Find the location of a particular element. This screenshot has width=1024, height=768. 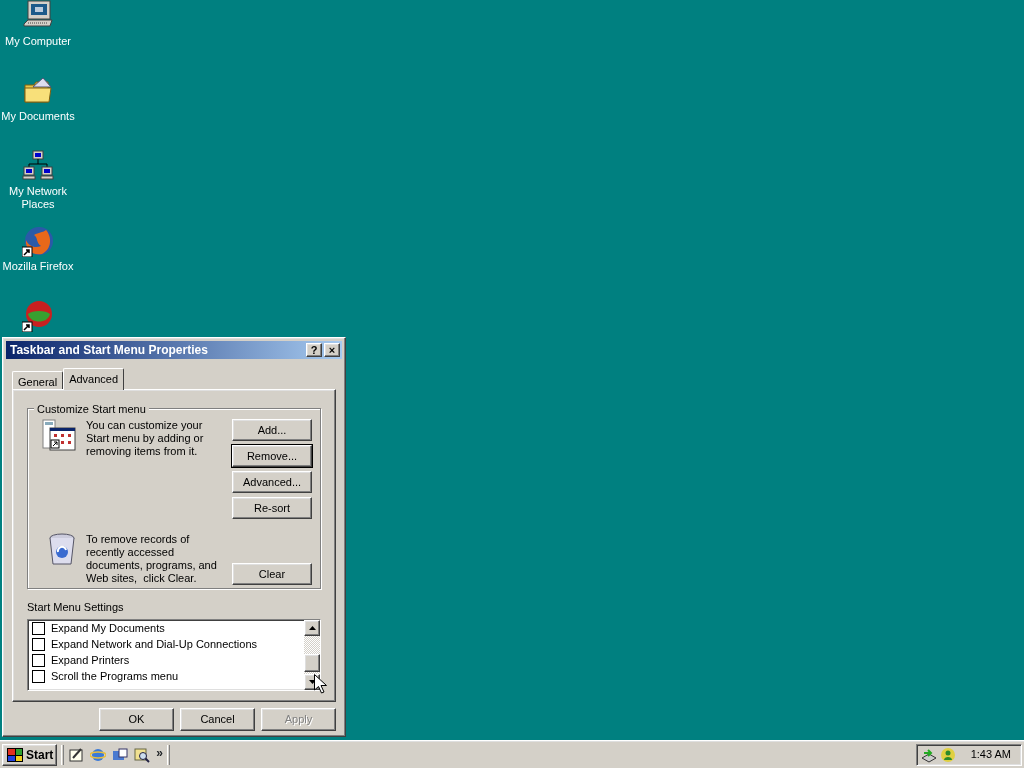

dialog-button: OK is located at coordinates (136, 719).